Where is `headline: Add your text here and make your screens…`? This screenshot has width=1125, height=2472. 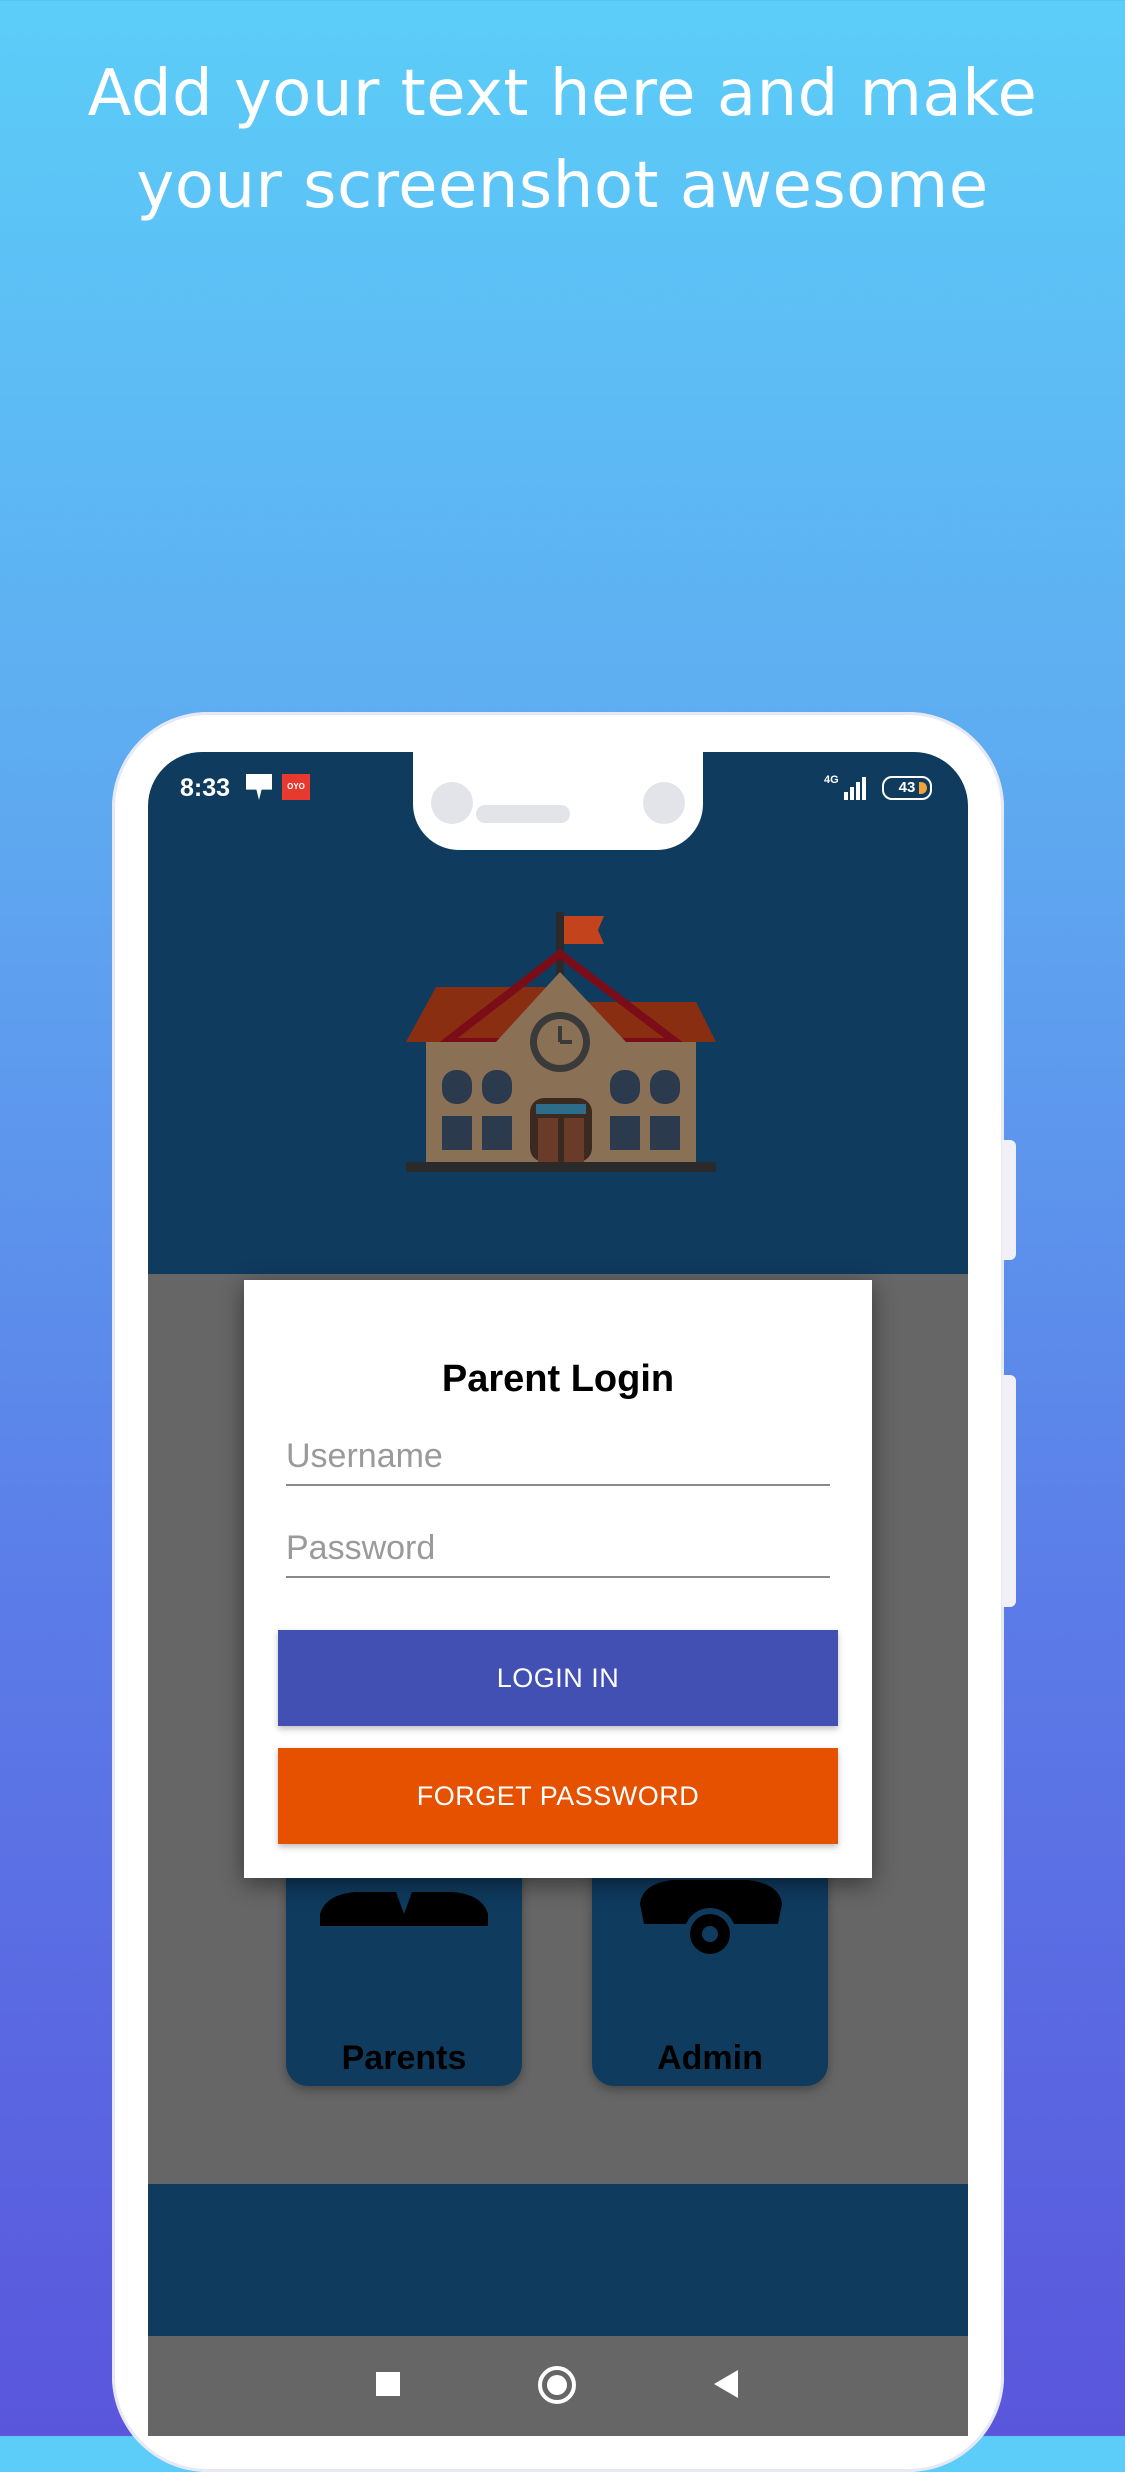 headline: Add your text here and make your screens… is located at coordinates (562, 140).